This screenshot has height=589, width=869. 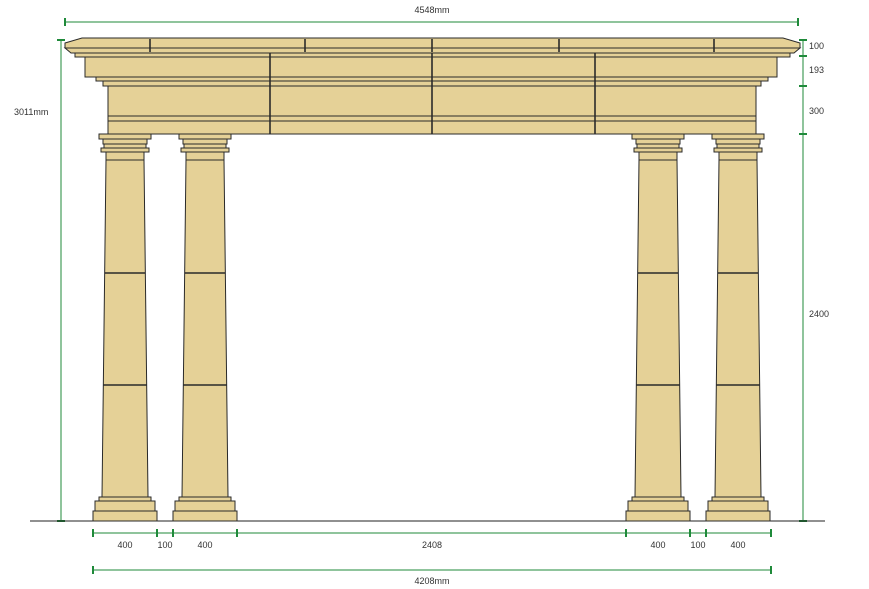 What do you see at coordinates (816, 111) in the screenshot?
I see `frieze-height-label: 300` at bounding box center [816, 111].